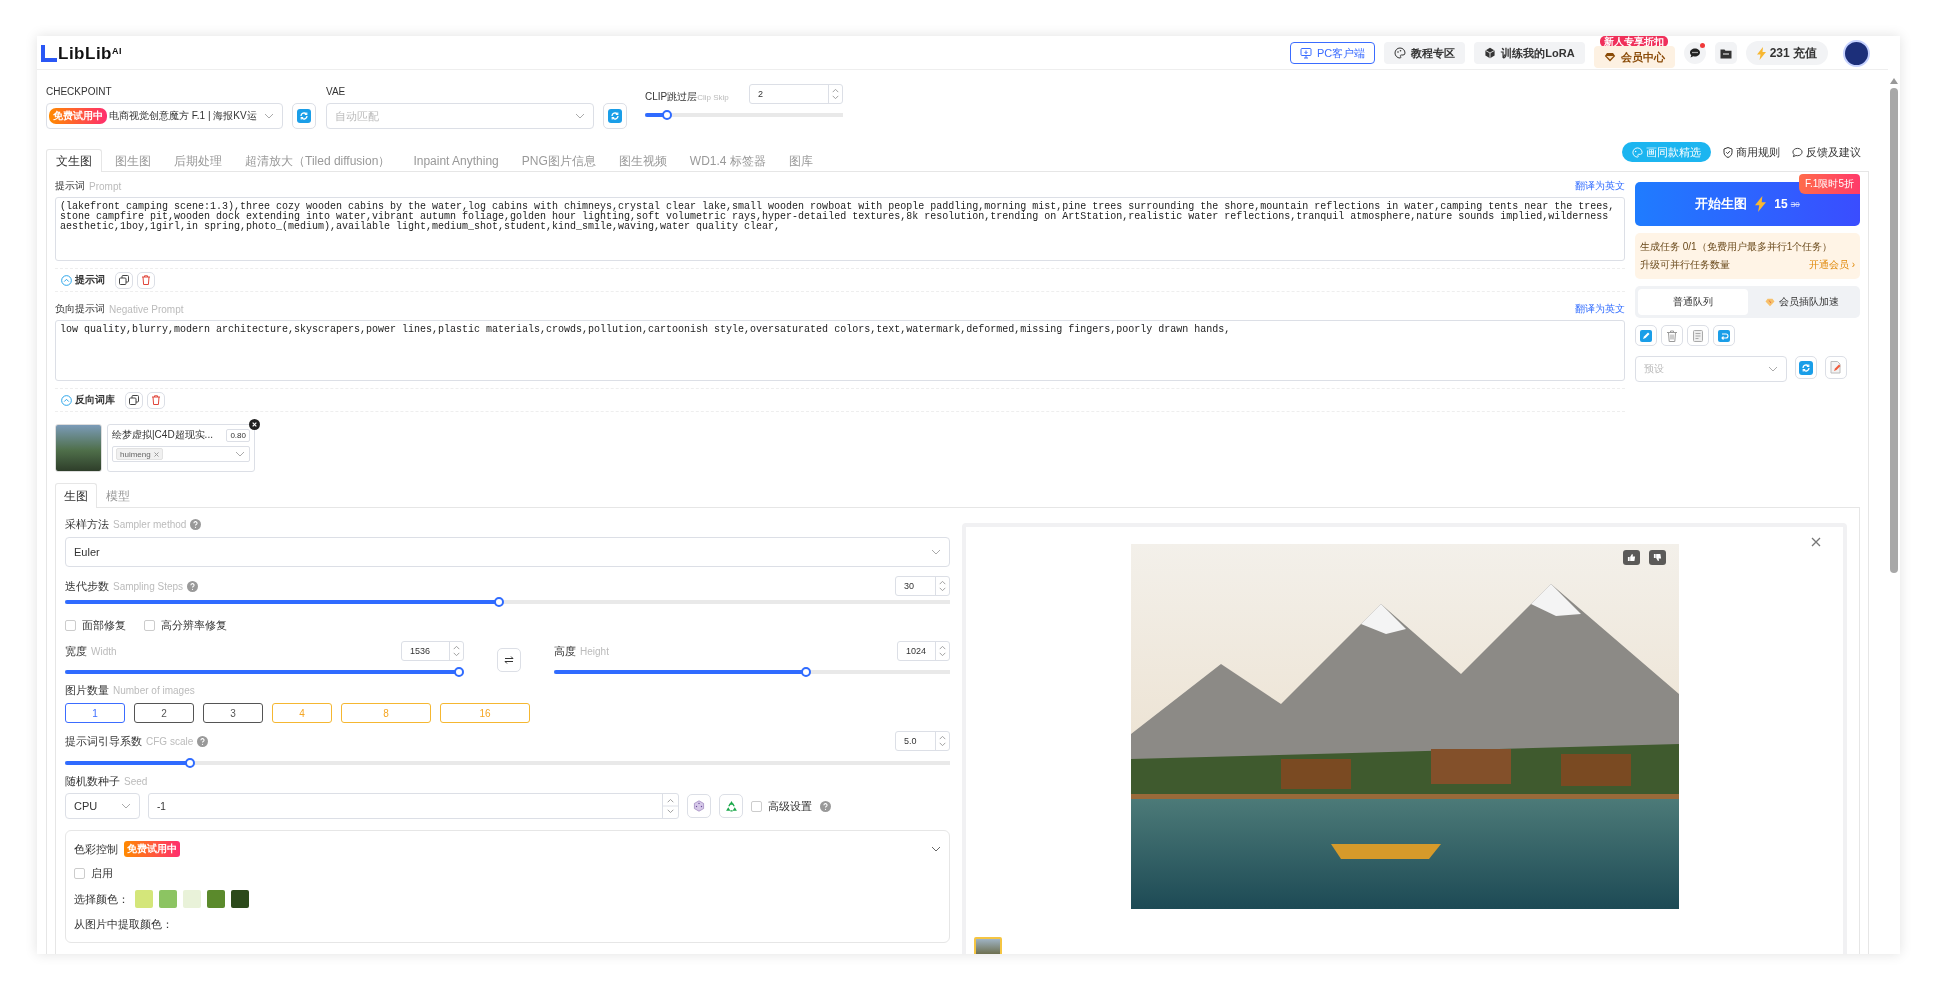 The image size is (1939, 991). What do you see at coordinates (1333, 53) in the screenshot?
I see `header-button: PC客户端` at bounding box center [1333, 53].